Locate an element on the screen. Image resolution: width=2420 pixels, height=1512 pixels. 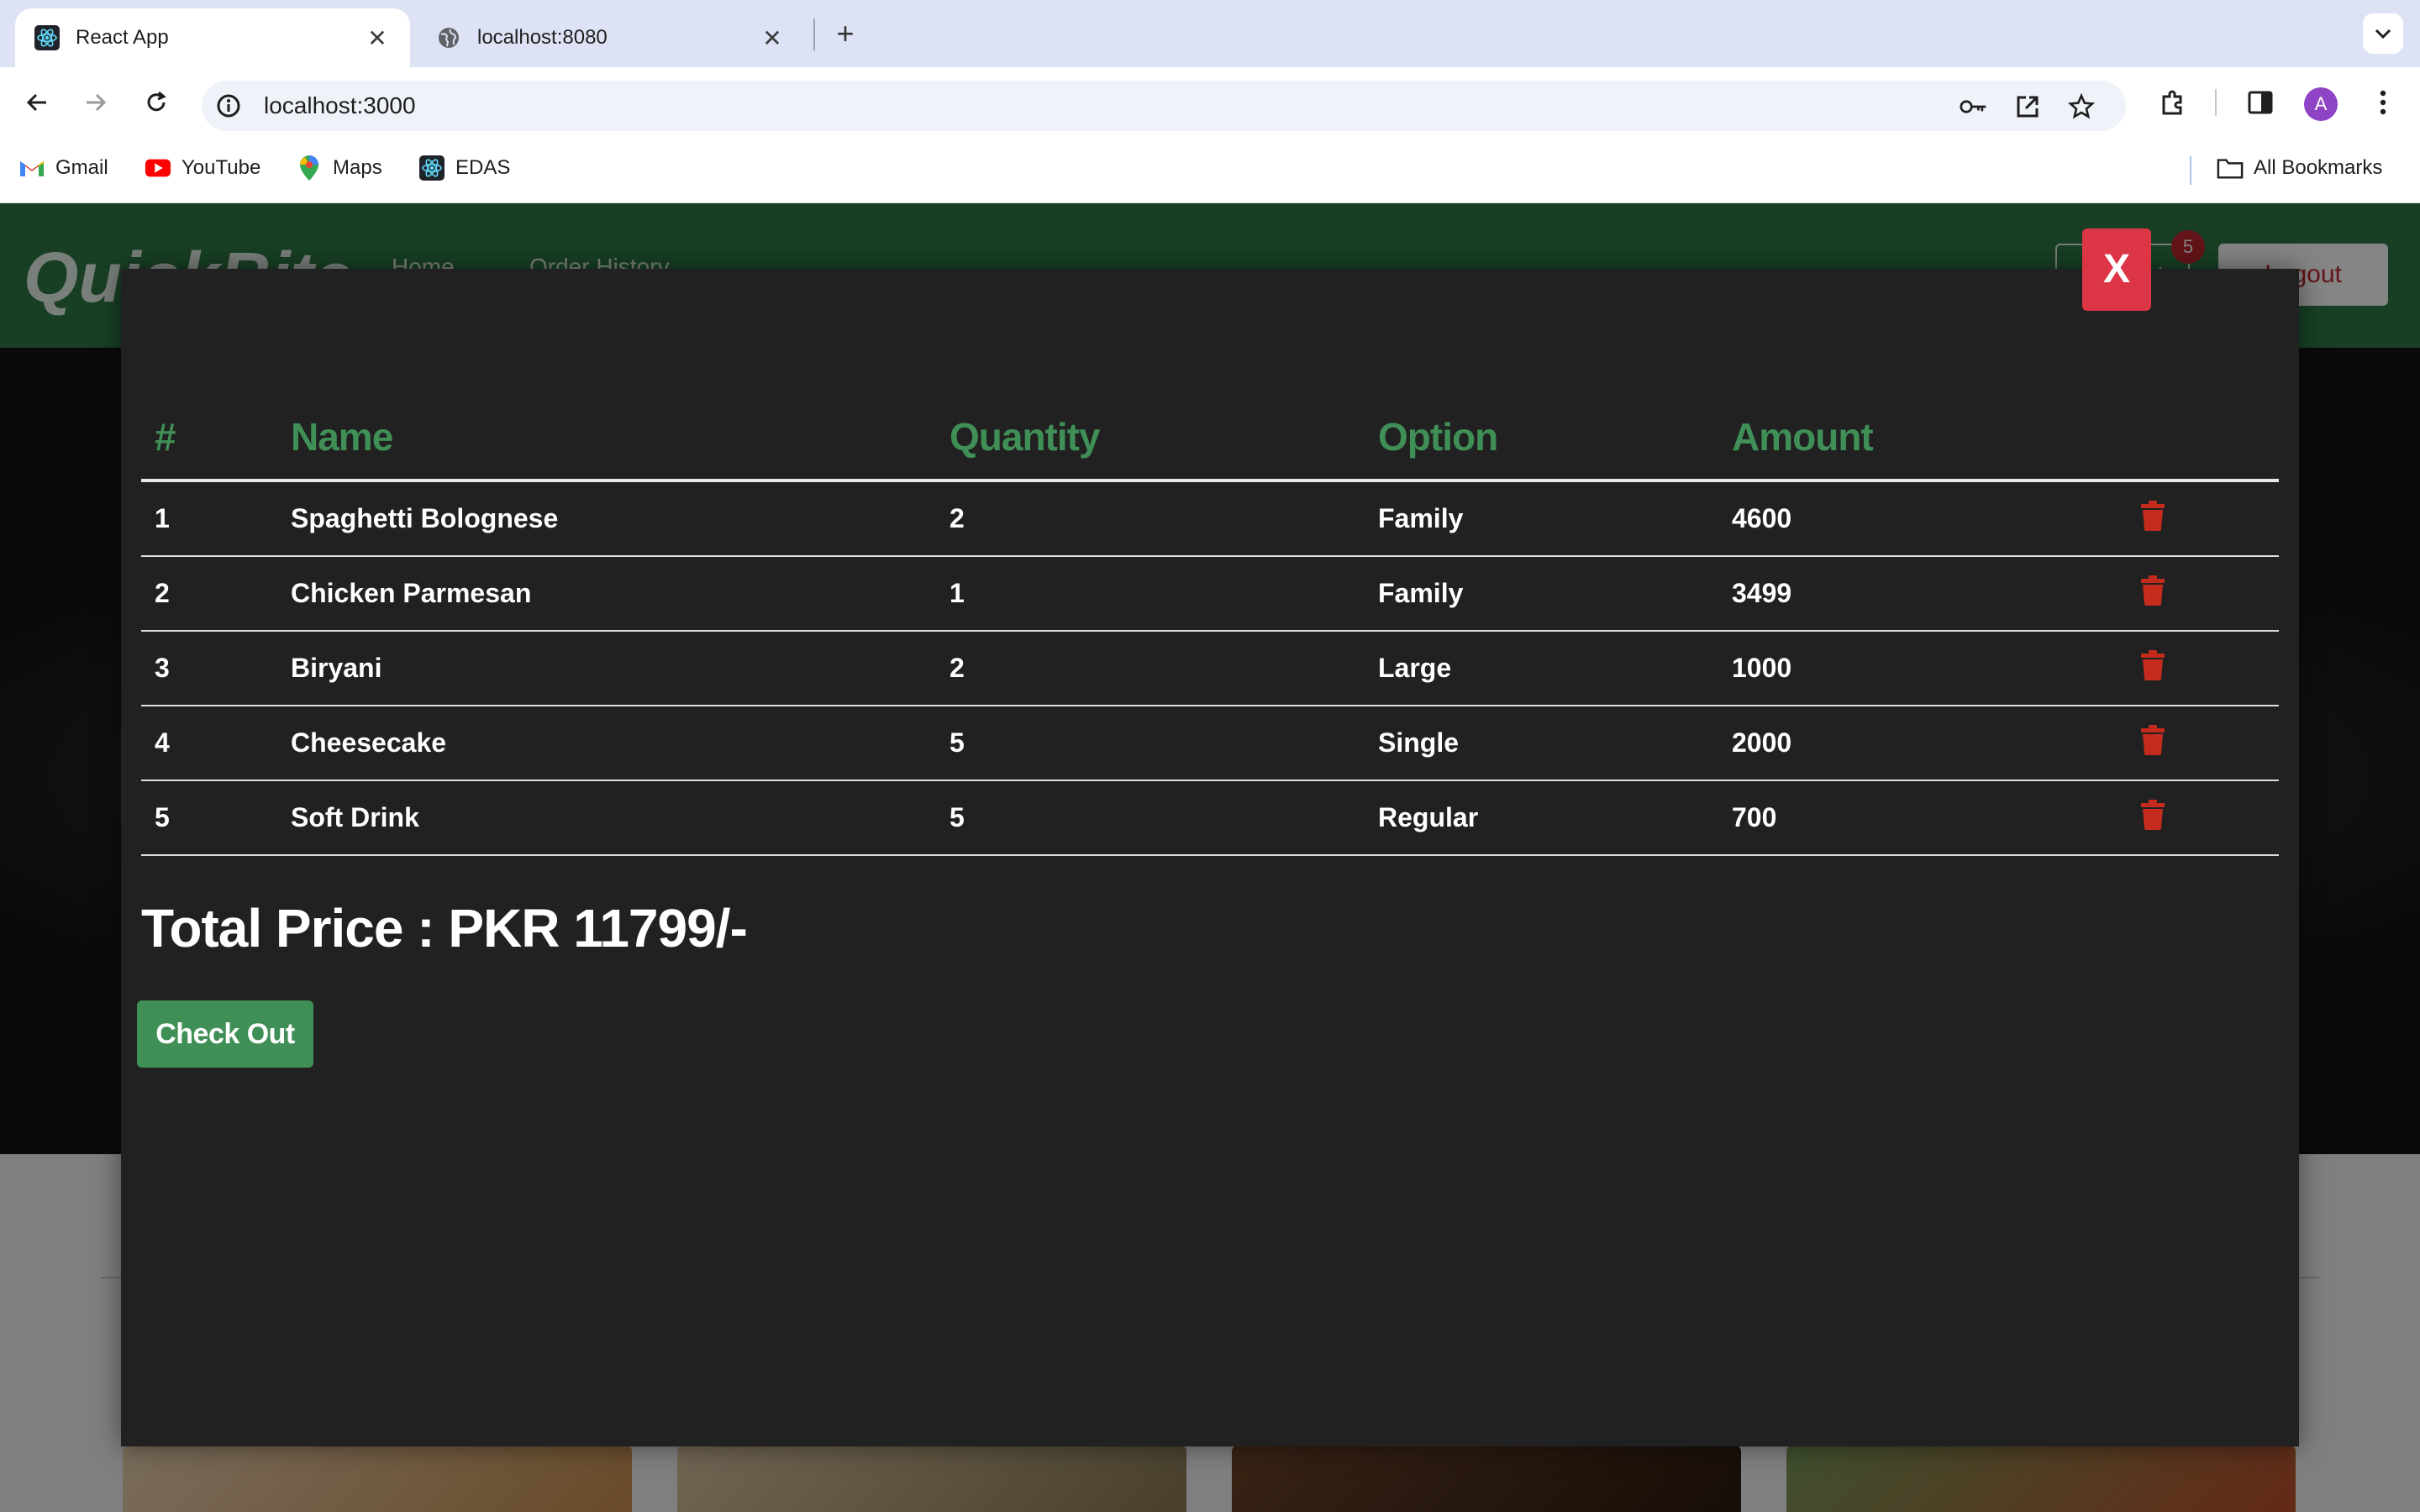
bookmark-maps: Maps is located at coordinates (339, 168).